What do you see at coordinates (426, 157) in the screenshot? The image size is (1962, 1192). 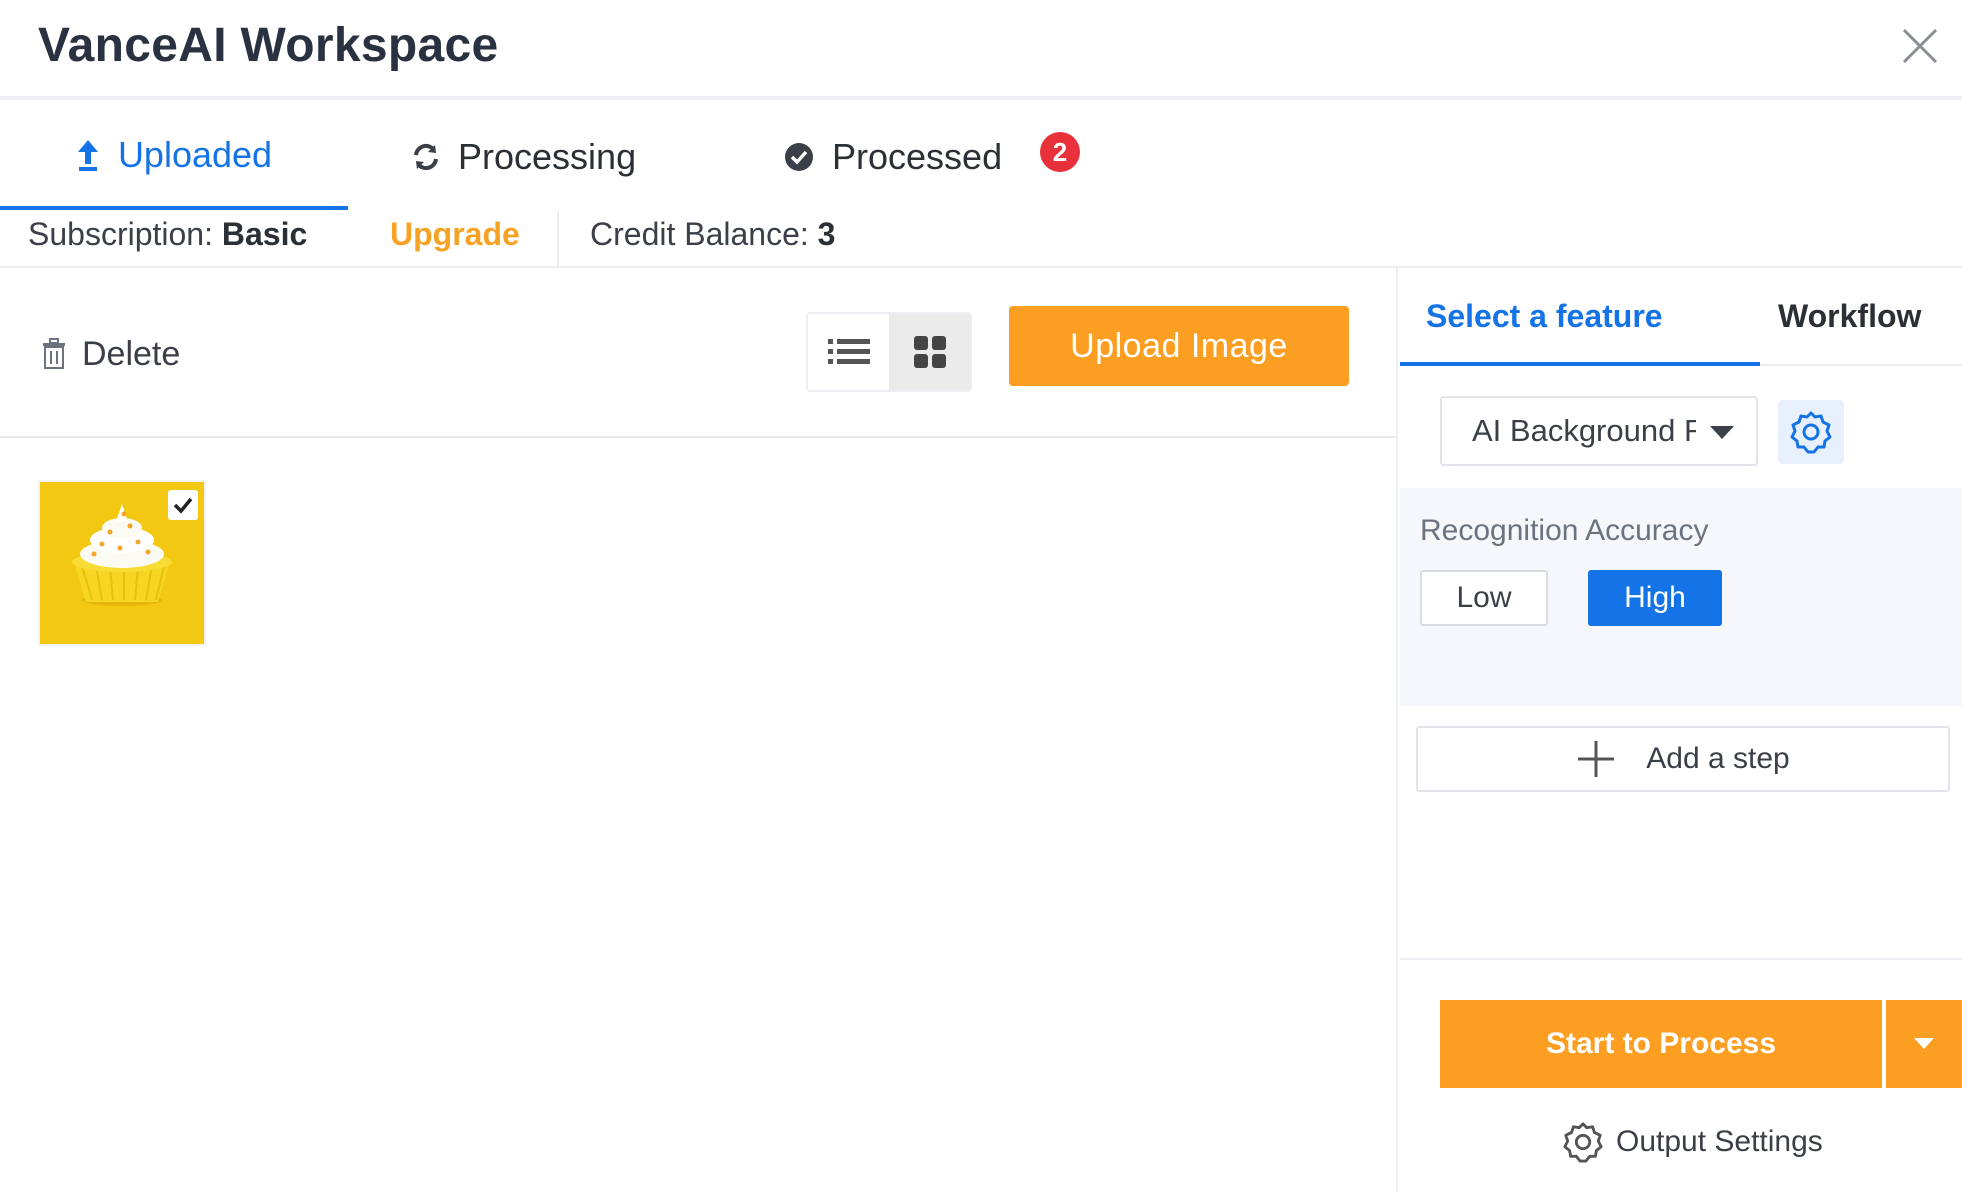 I see `refresh-icon` at bounding box center [426, 157].